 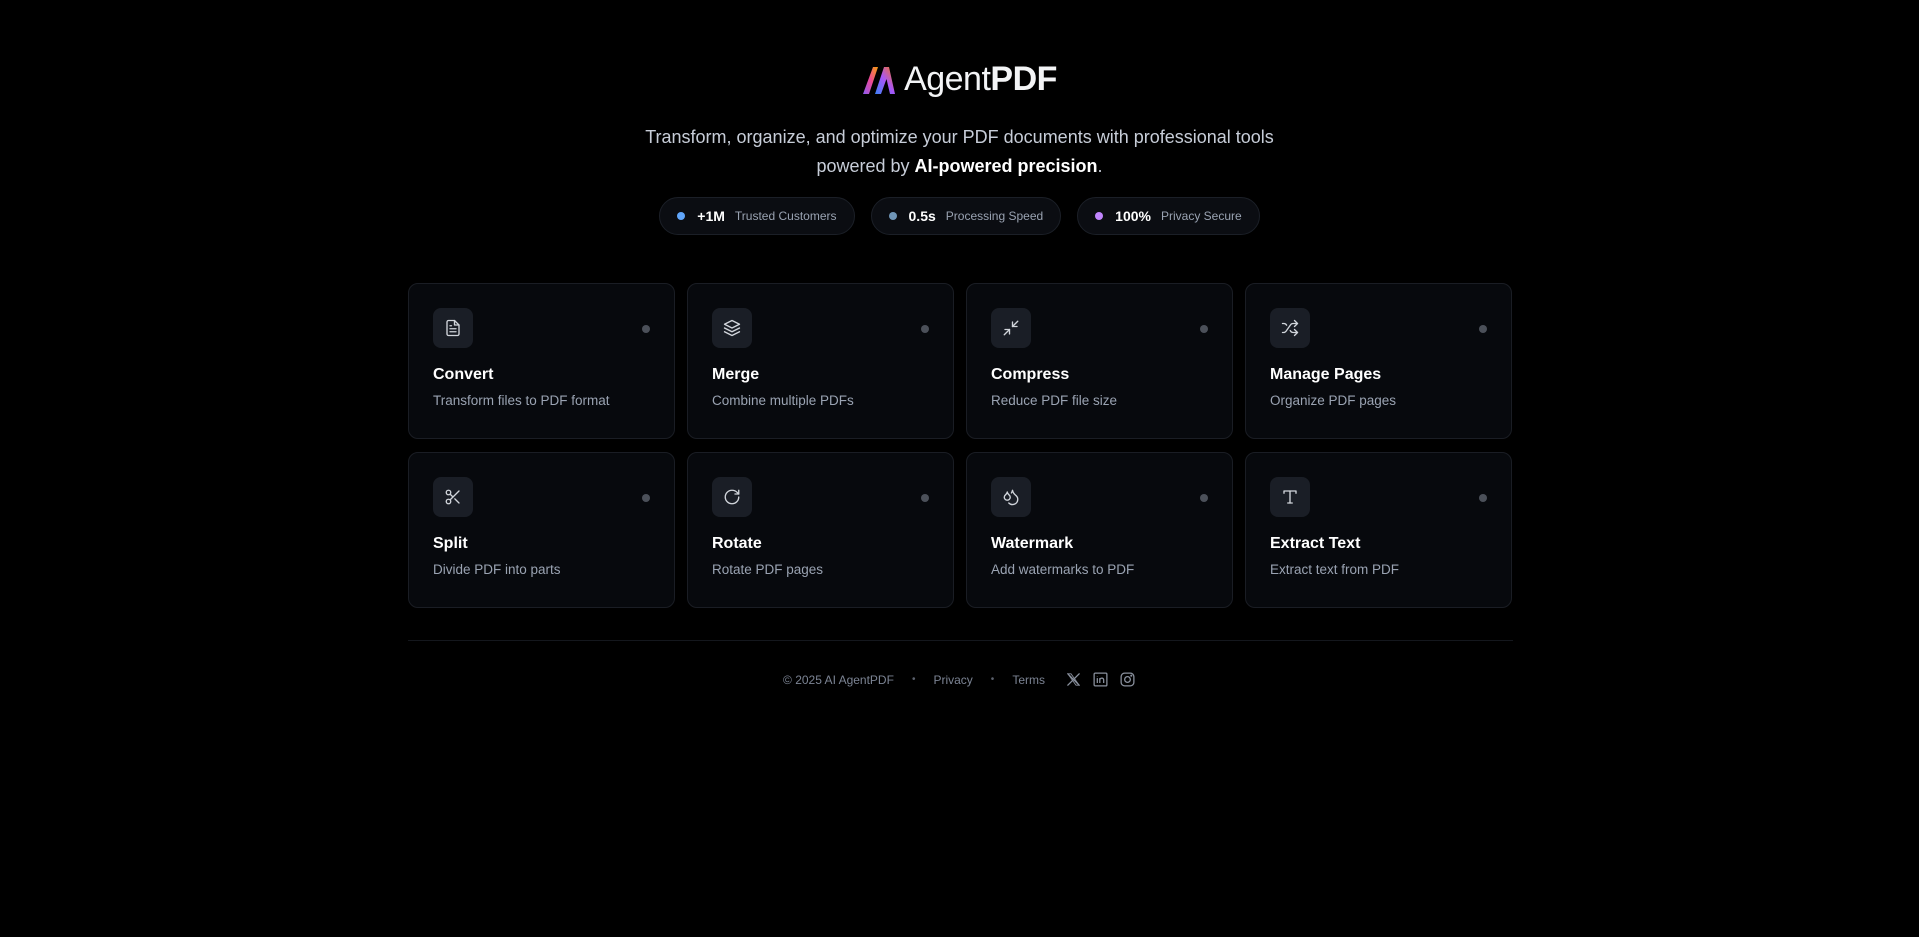 I want to click on stat-processing-speed: 0.5s Processing Speed, so click(x=966, y=216).